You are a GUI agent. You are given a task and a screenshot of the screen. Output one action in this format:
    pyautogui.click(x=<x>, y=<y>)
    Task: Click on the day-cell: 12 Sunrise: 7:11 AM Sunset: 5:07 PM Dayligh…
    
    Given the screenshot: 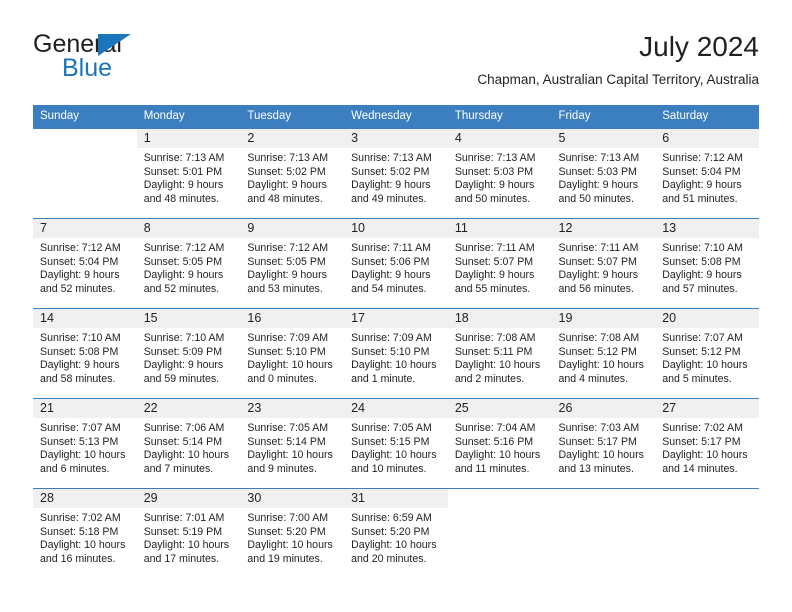 What is the action you would take?
    pyautogui.click(x=603, y=263)
    